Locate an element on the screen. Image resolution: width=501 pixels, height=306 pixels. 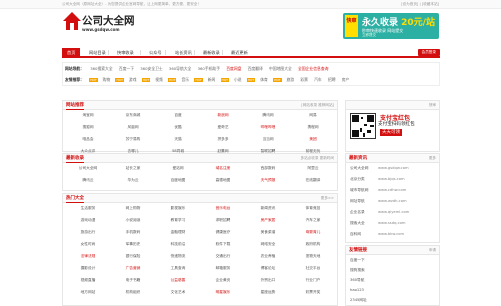
site-link: 企业黄页 is located at coordinates (223, 280).